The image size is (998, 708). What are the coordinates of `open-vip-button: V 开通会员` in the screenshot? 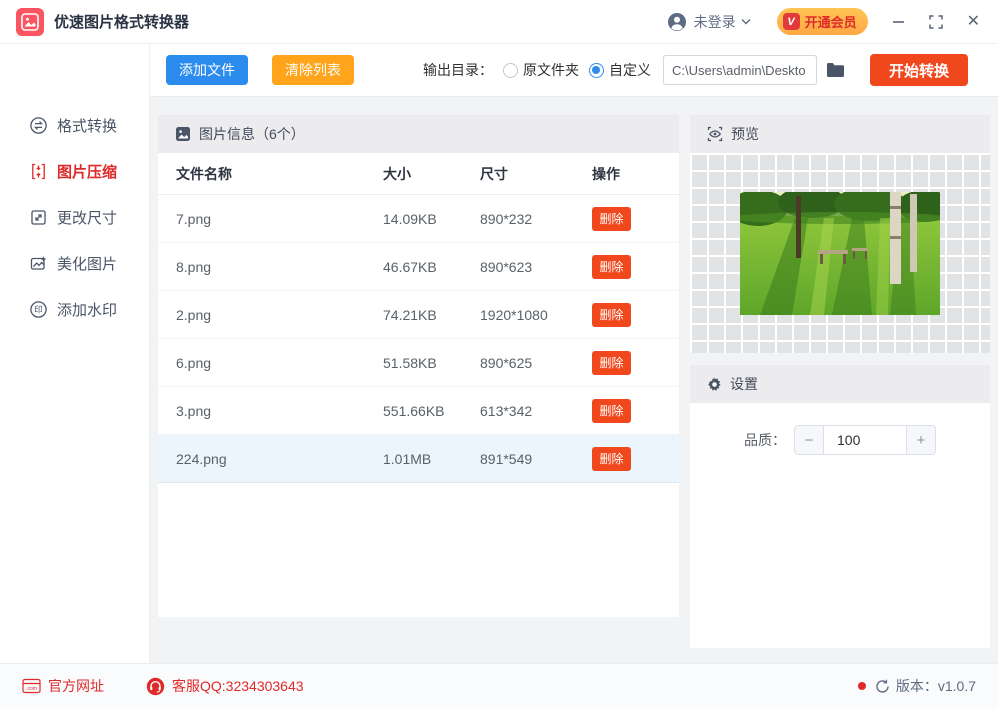 It's located at (822, 21).